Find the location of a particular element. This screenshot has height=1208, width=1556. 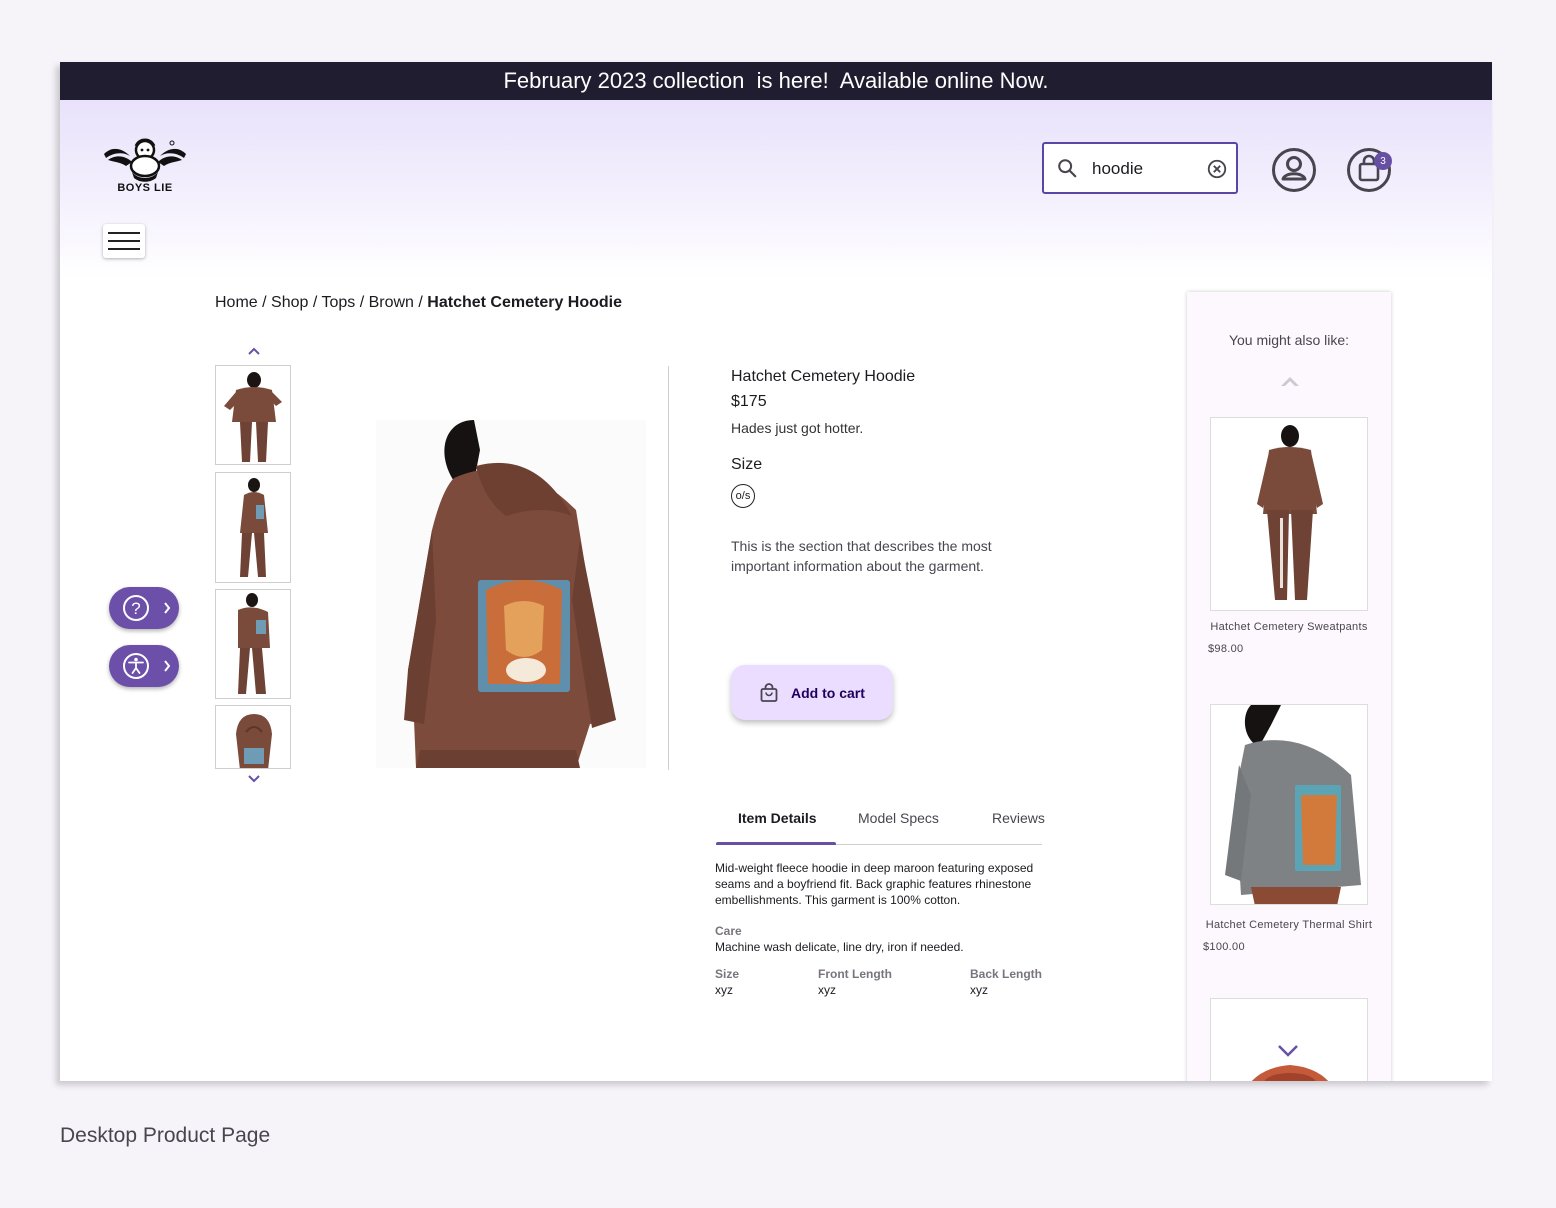

breadcrumb-brown: Brown is located at coordinates (391, 302).